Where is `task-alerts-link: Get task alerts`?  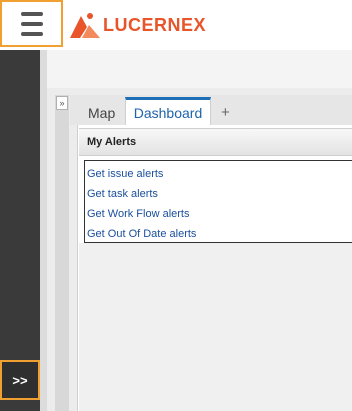 task-alerts-link: Get task alerts is located at coordinates (219, 194).